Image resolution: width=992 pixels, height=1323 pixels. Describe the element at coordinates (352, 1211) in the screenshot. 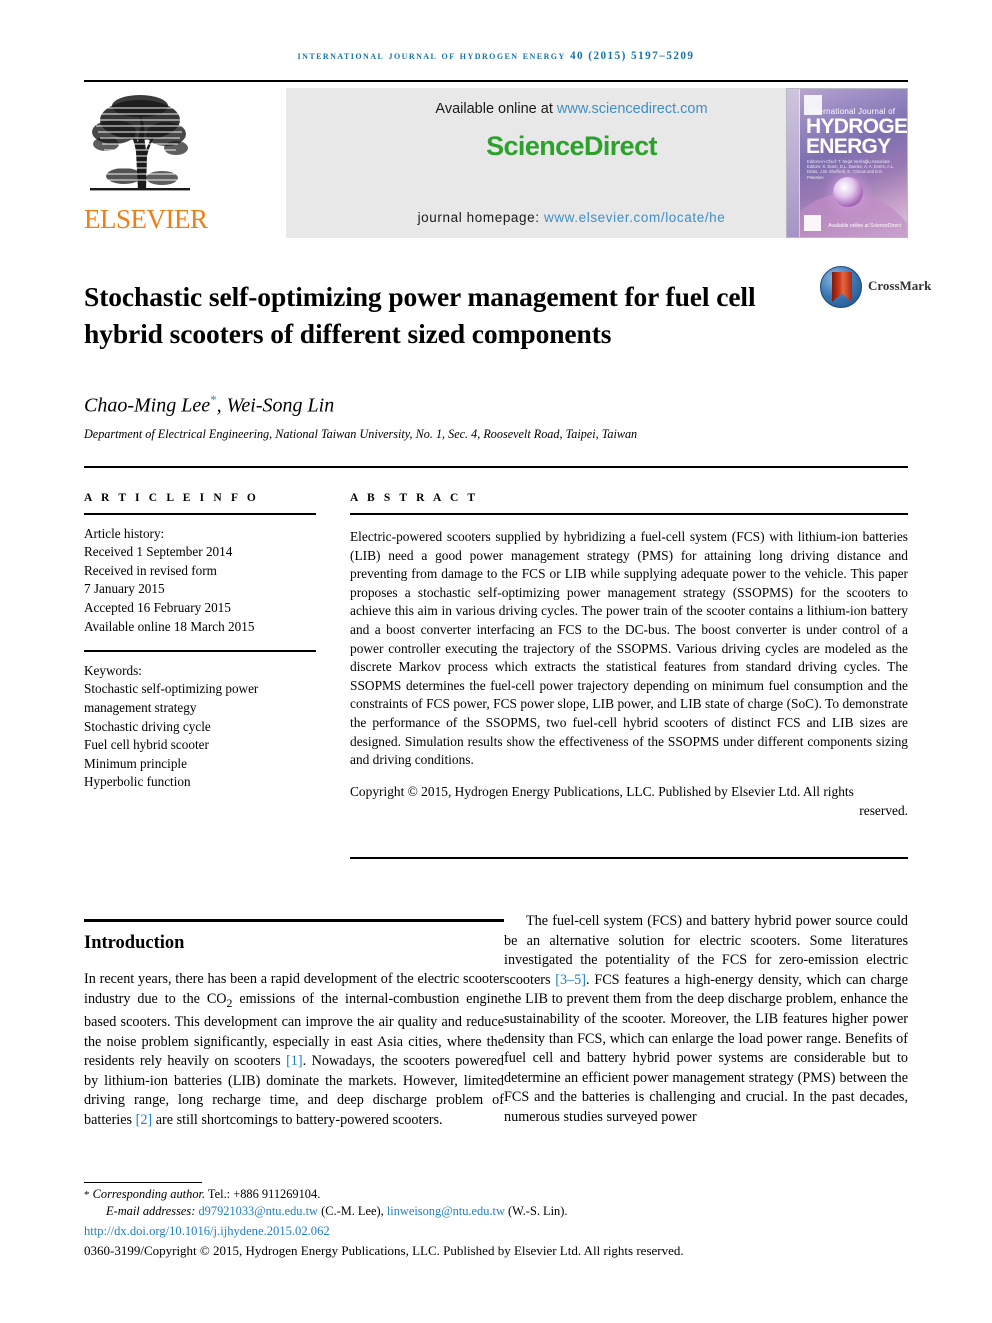

I see `email-owner-1: (C.-M. Lee),` at that location.